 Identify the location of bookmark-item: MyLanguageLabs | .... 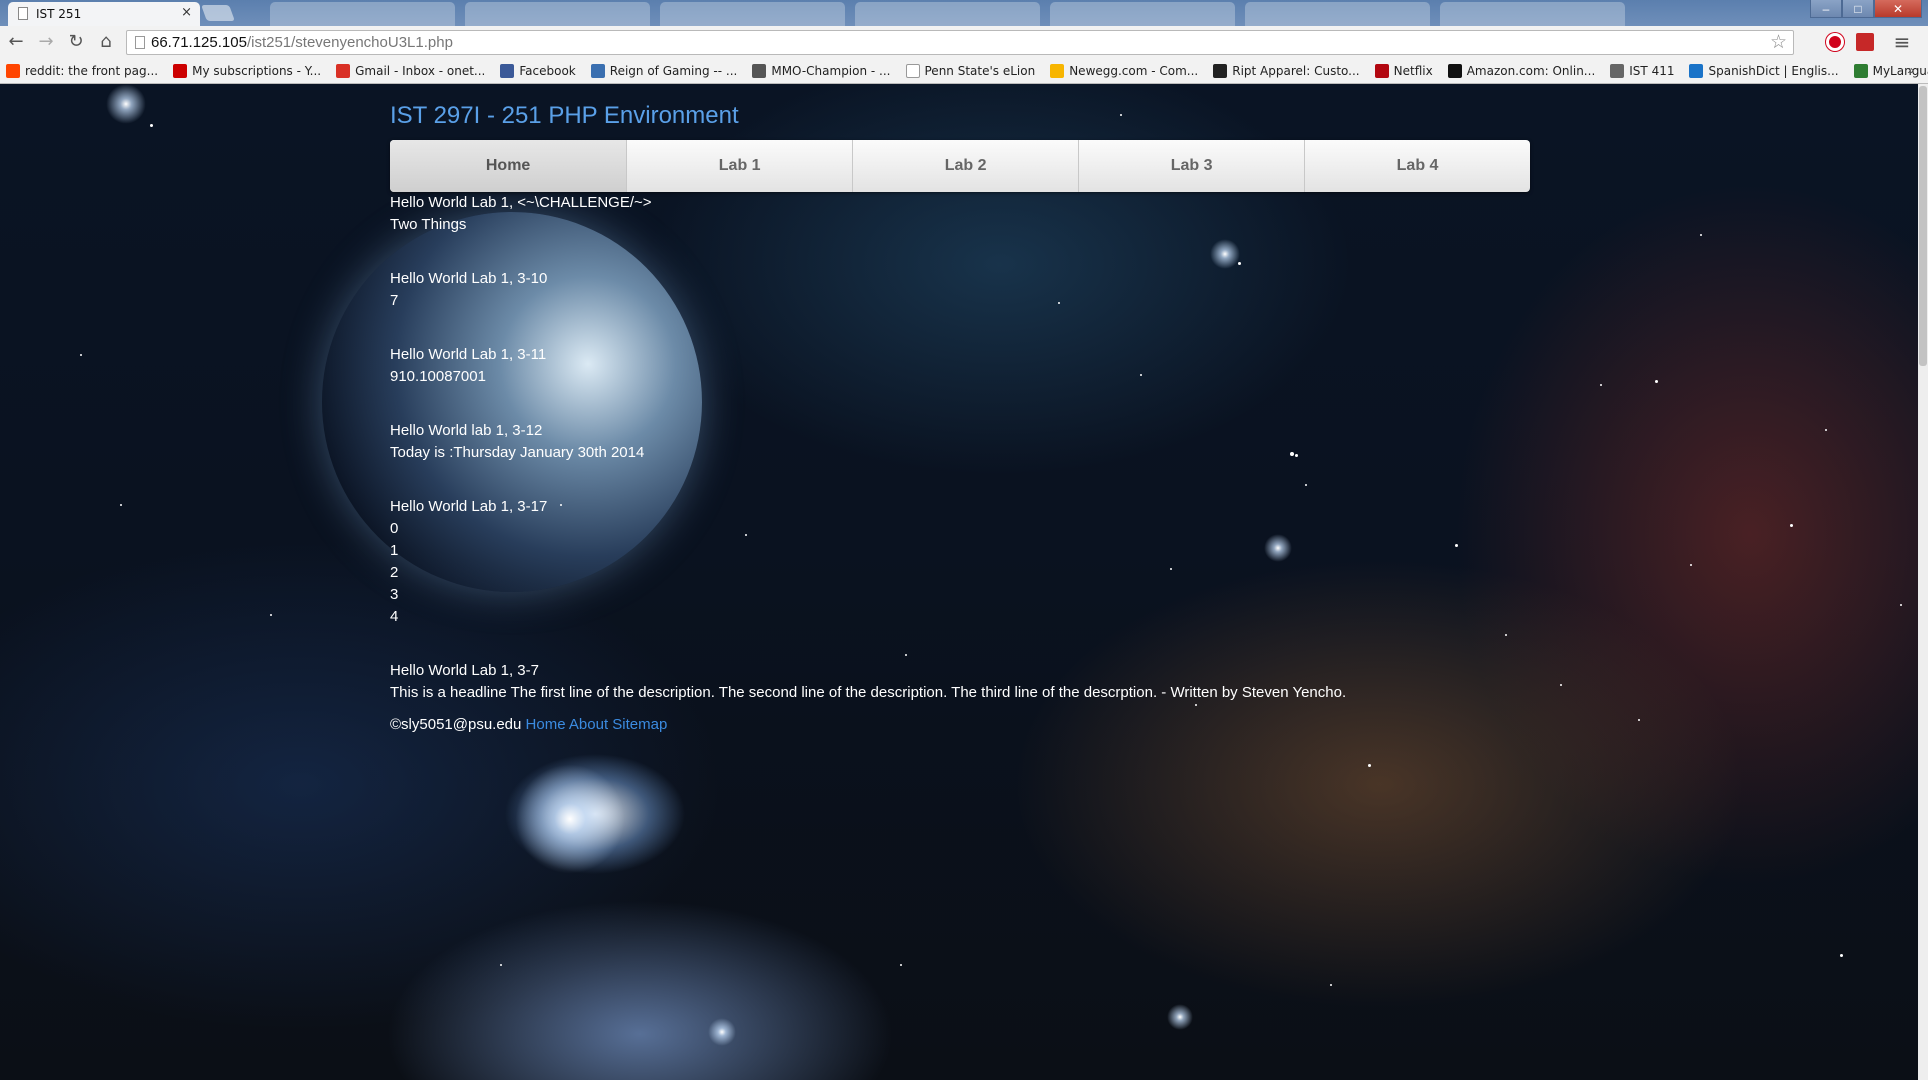
(1890, 70).